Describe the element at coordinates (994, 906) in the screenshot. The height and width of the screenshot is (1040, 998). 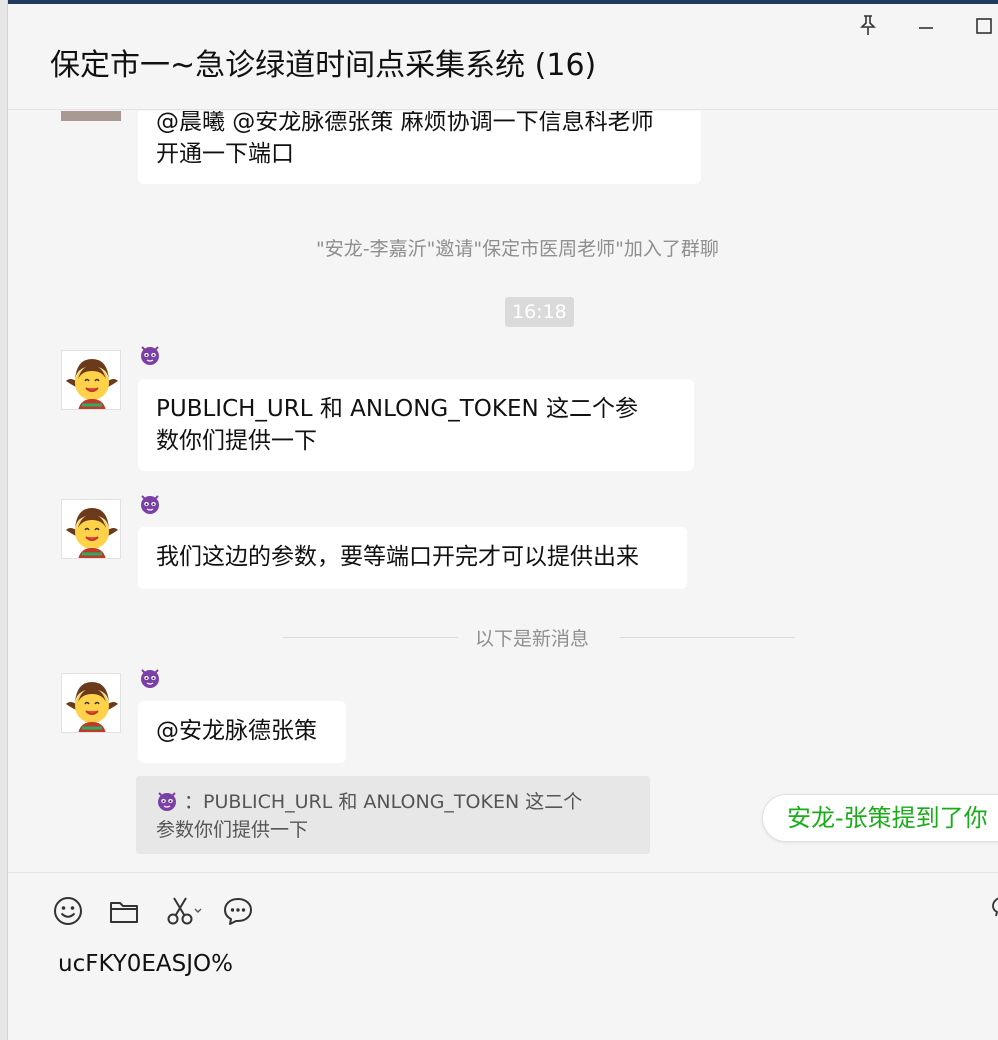
I see `edge-chat-icon` at that location.